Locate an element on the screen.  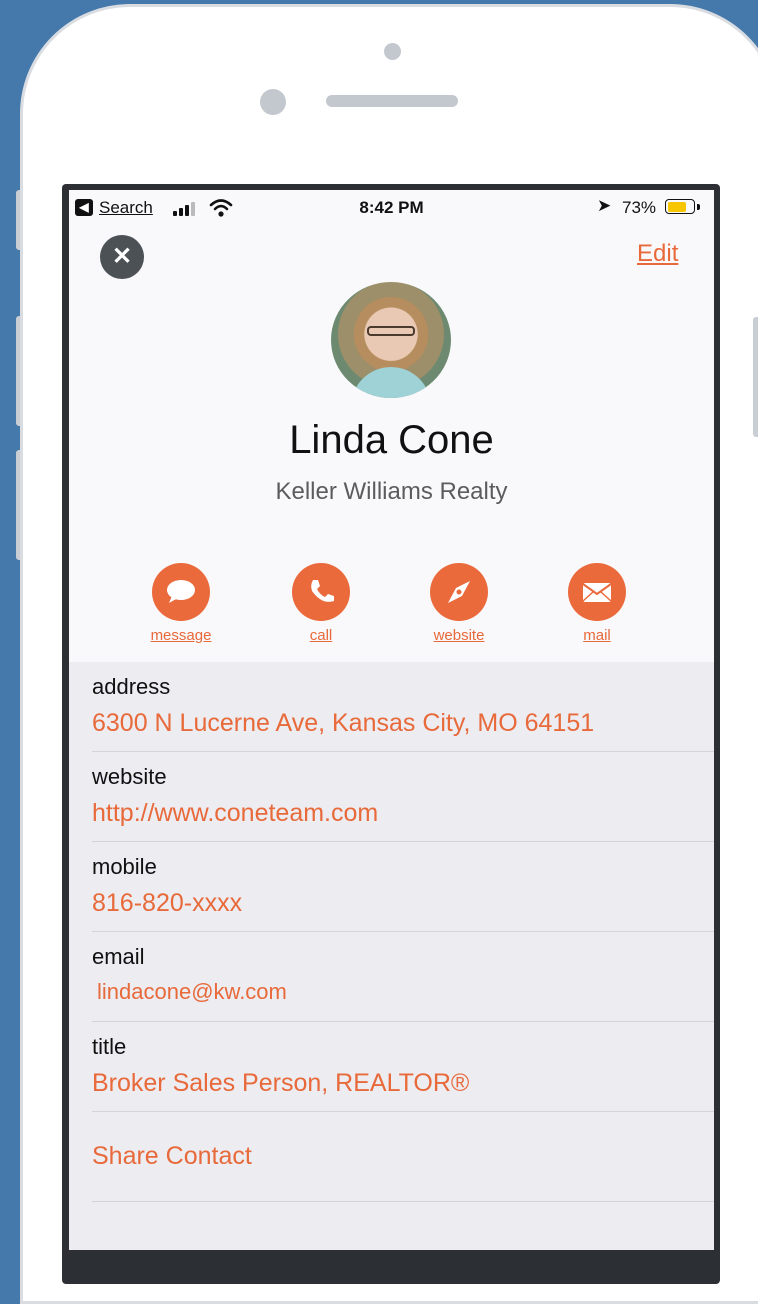
contact-name: Linda Cone is located at coordinates (391, 440).